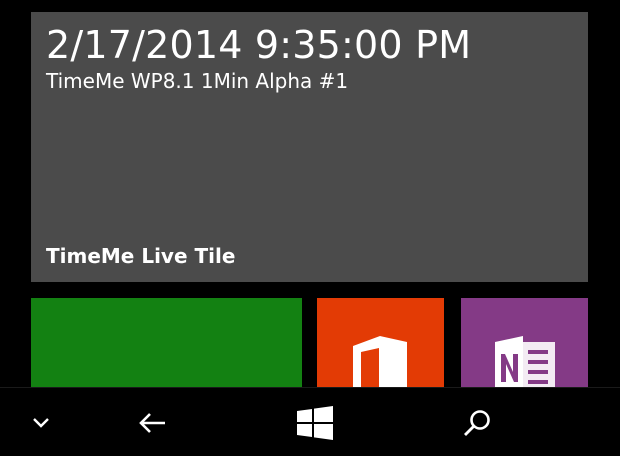 The height and width of the screenshot is (456, 620). What do you see at coordinates (166, 348) in the screenshot?
I see `green-tile` at bounding box center [166, 348].